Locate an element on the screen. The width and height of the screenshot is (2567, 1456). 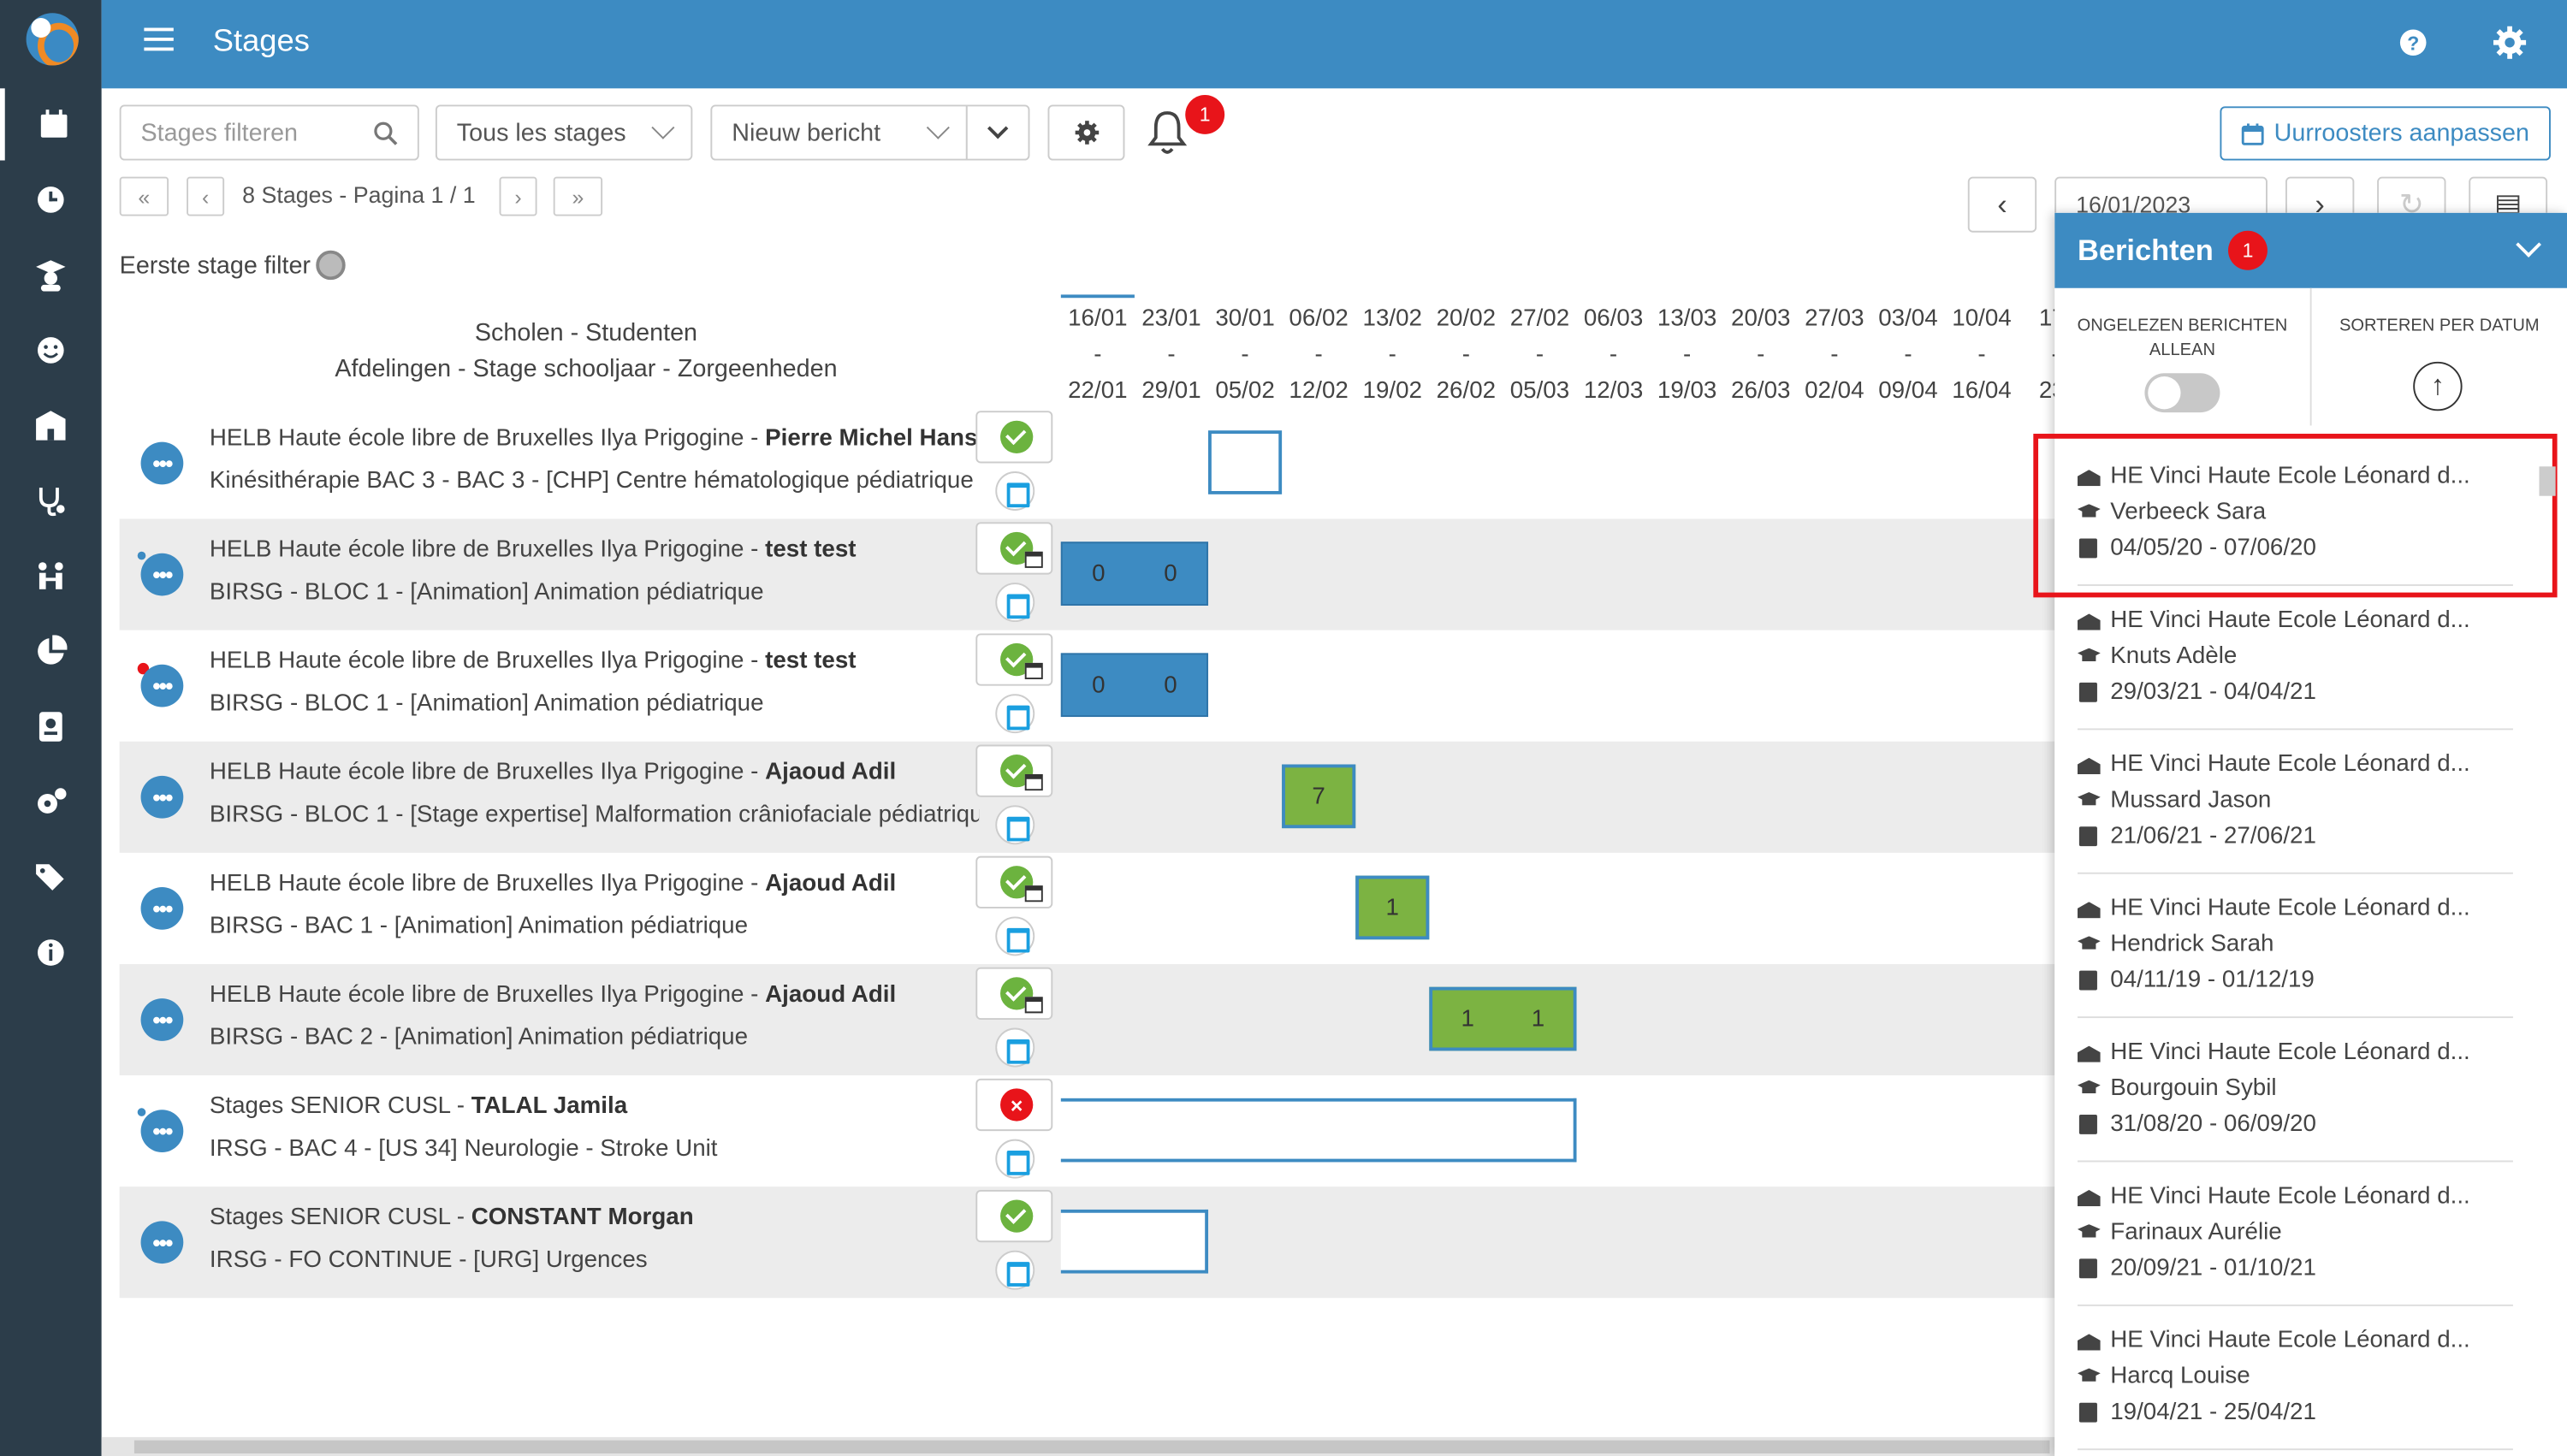
id-card-icon is located at coordinates (51, 726).